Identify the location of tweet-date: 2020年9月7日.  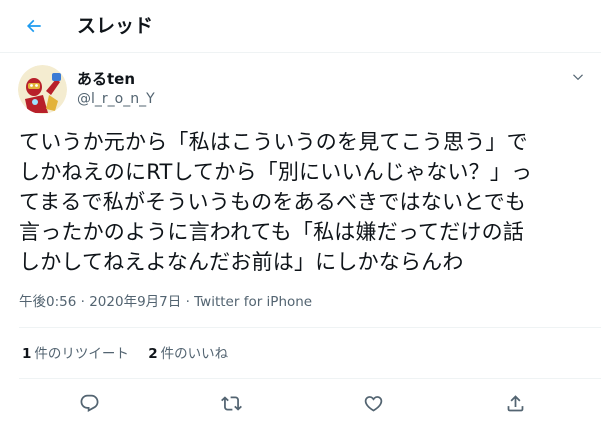
(135, 302).